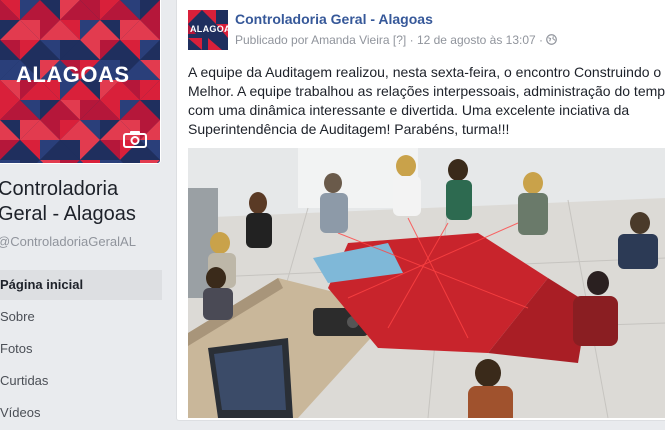 The image size is (665, 430). I want to click on nav-item-videos: Vídeos, so click(81, 413).